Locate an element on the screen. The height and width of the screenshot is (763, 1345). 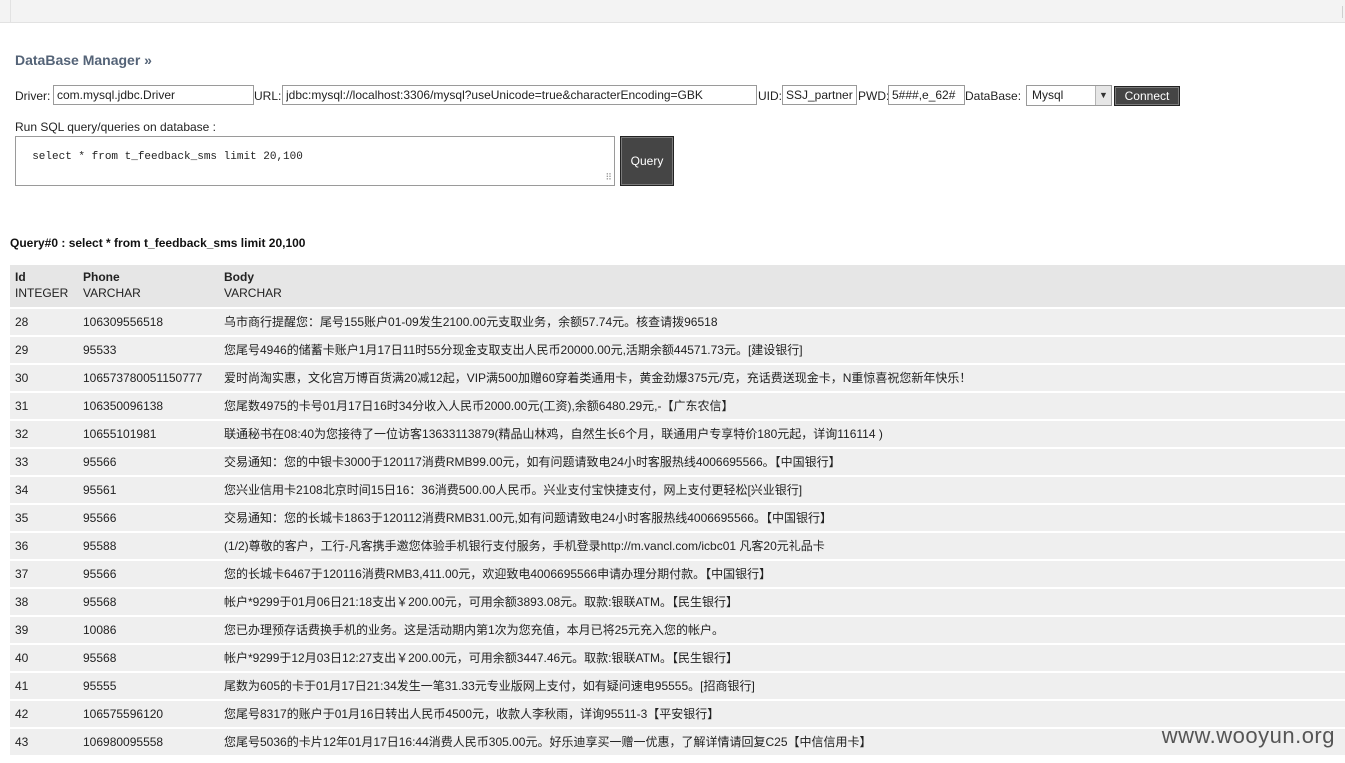
cell-phone: 10655101981 is located at coordinates (148, 435).